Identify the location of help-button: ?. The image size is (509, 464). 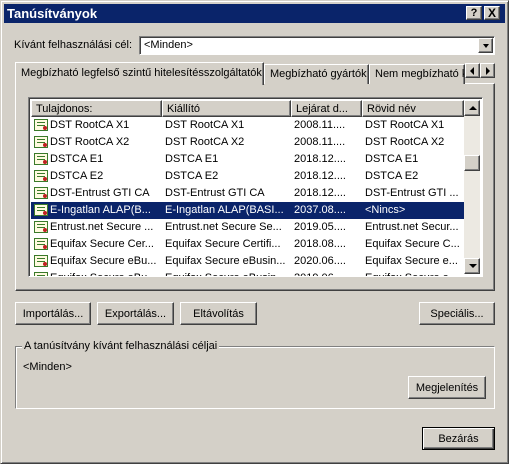
(474, 13).